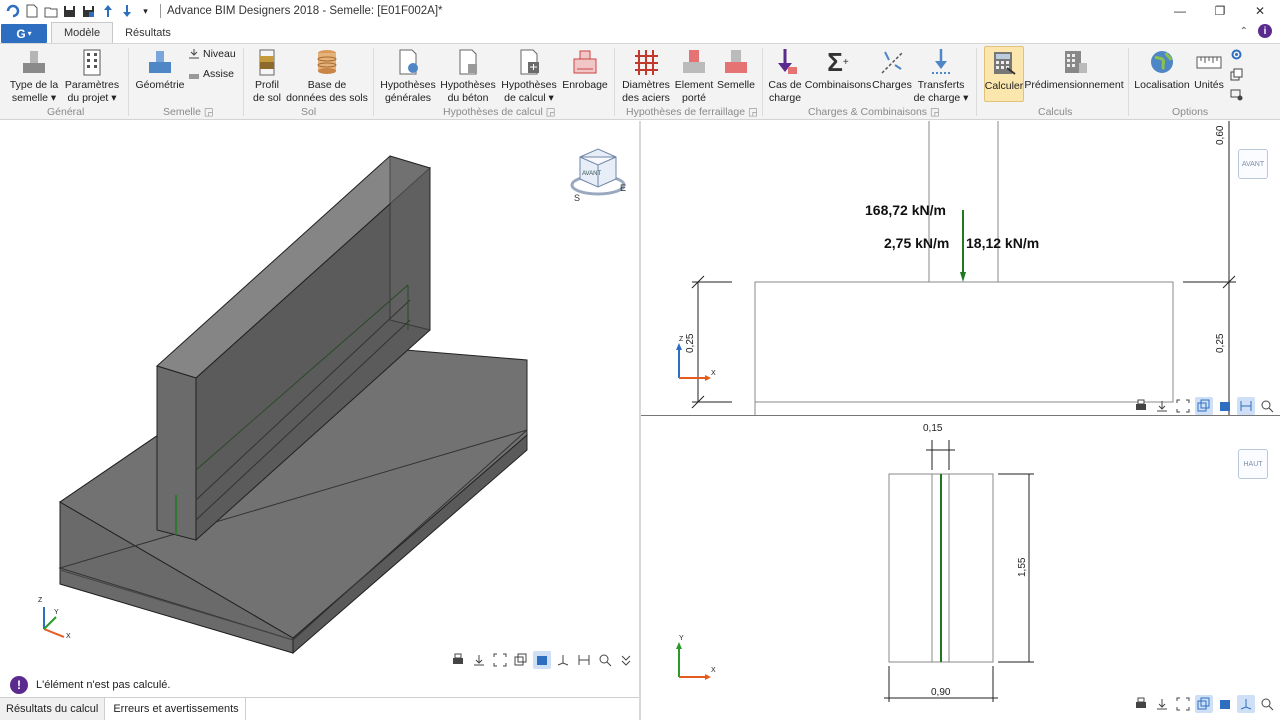 The image size is (1280, 720). Describe the element at coordinates (626, 660) in the screenshot. I see `collapse-icon` at that location.